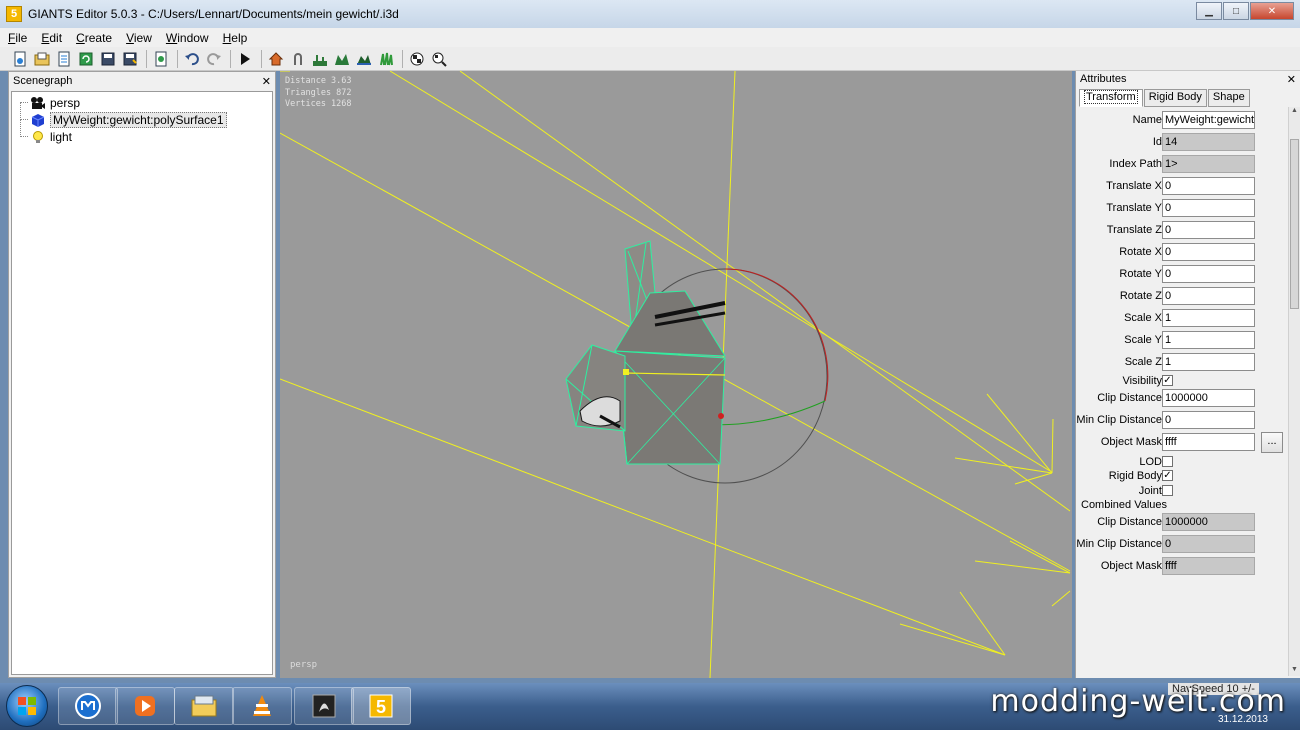 The height and width of the screenshot is (730, 1300). What do you see at coordinates (1208, 398) in the screenshot?
I see `clip-distance-field: 1000000` at bounding box center [1208, 398].